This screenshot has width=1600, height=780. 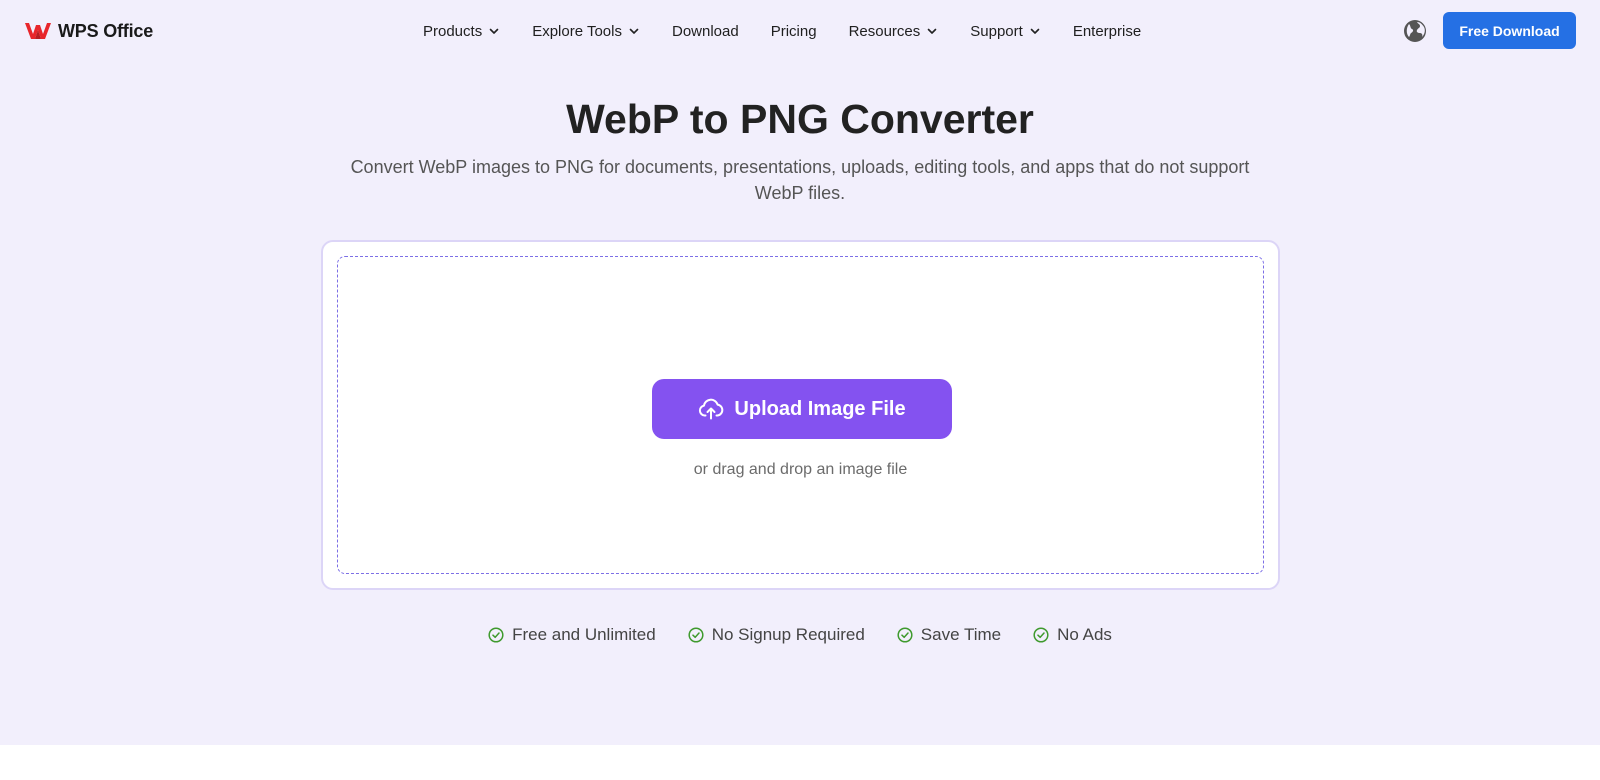 What do you see at coordinates (884, 31) in the screenshot?
I see `nav-item-label: Resources` at bounding box center [884, 31].